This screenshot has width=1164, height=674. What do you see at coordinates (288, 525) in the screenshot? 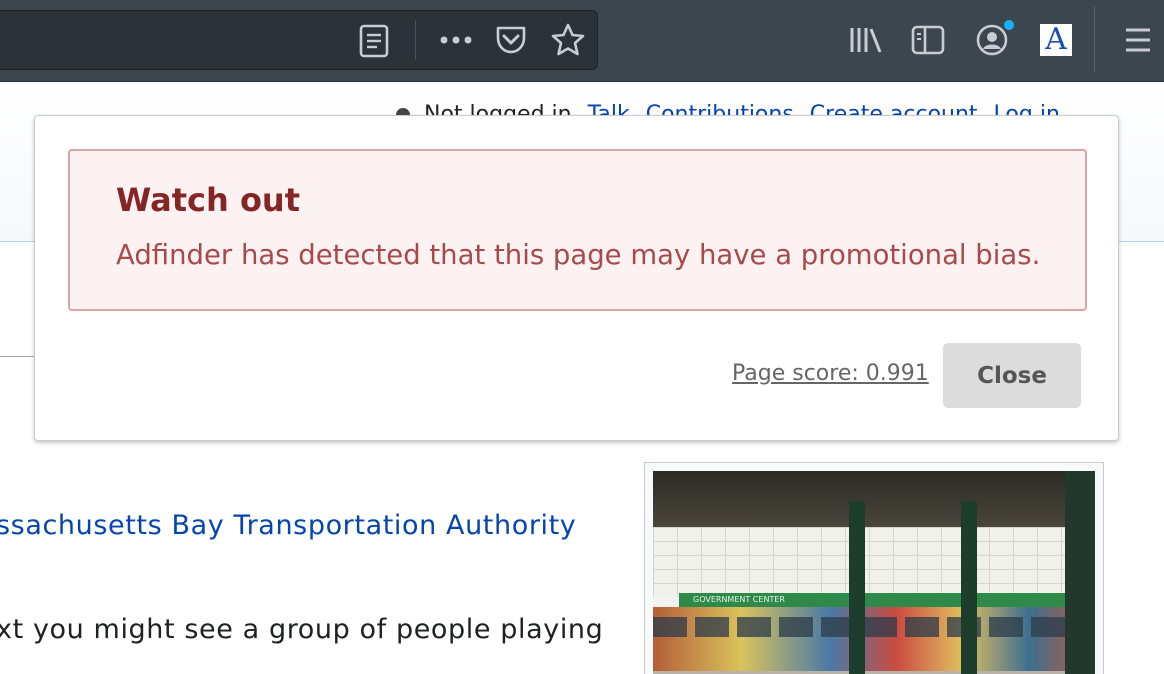
I see `article-link: ssachusetts Bay Transportation Authority` at bounding box center [288, 525].